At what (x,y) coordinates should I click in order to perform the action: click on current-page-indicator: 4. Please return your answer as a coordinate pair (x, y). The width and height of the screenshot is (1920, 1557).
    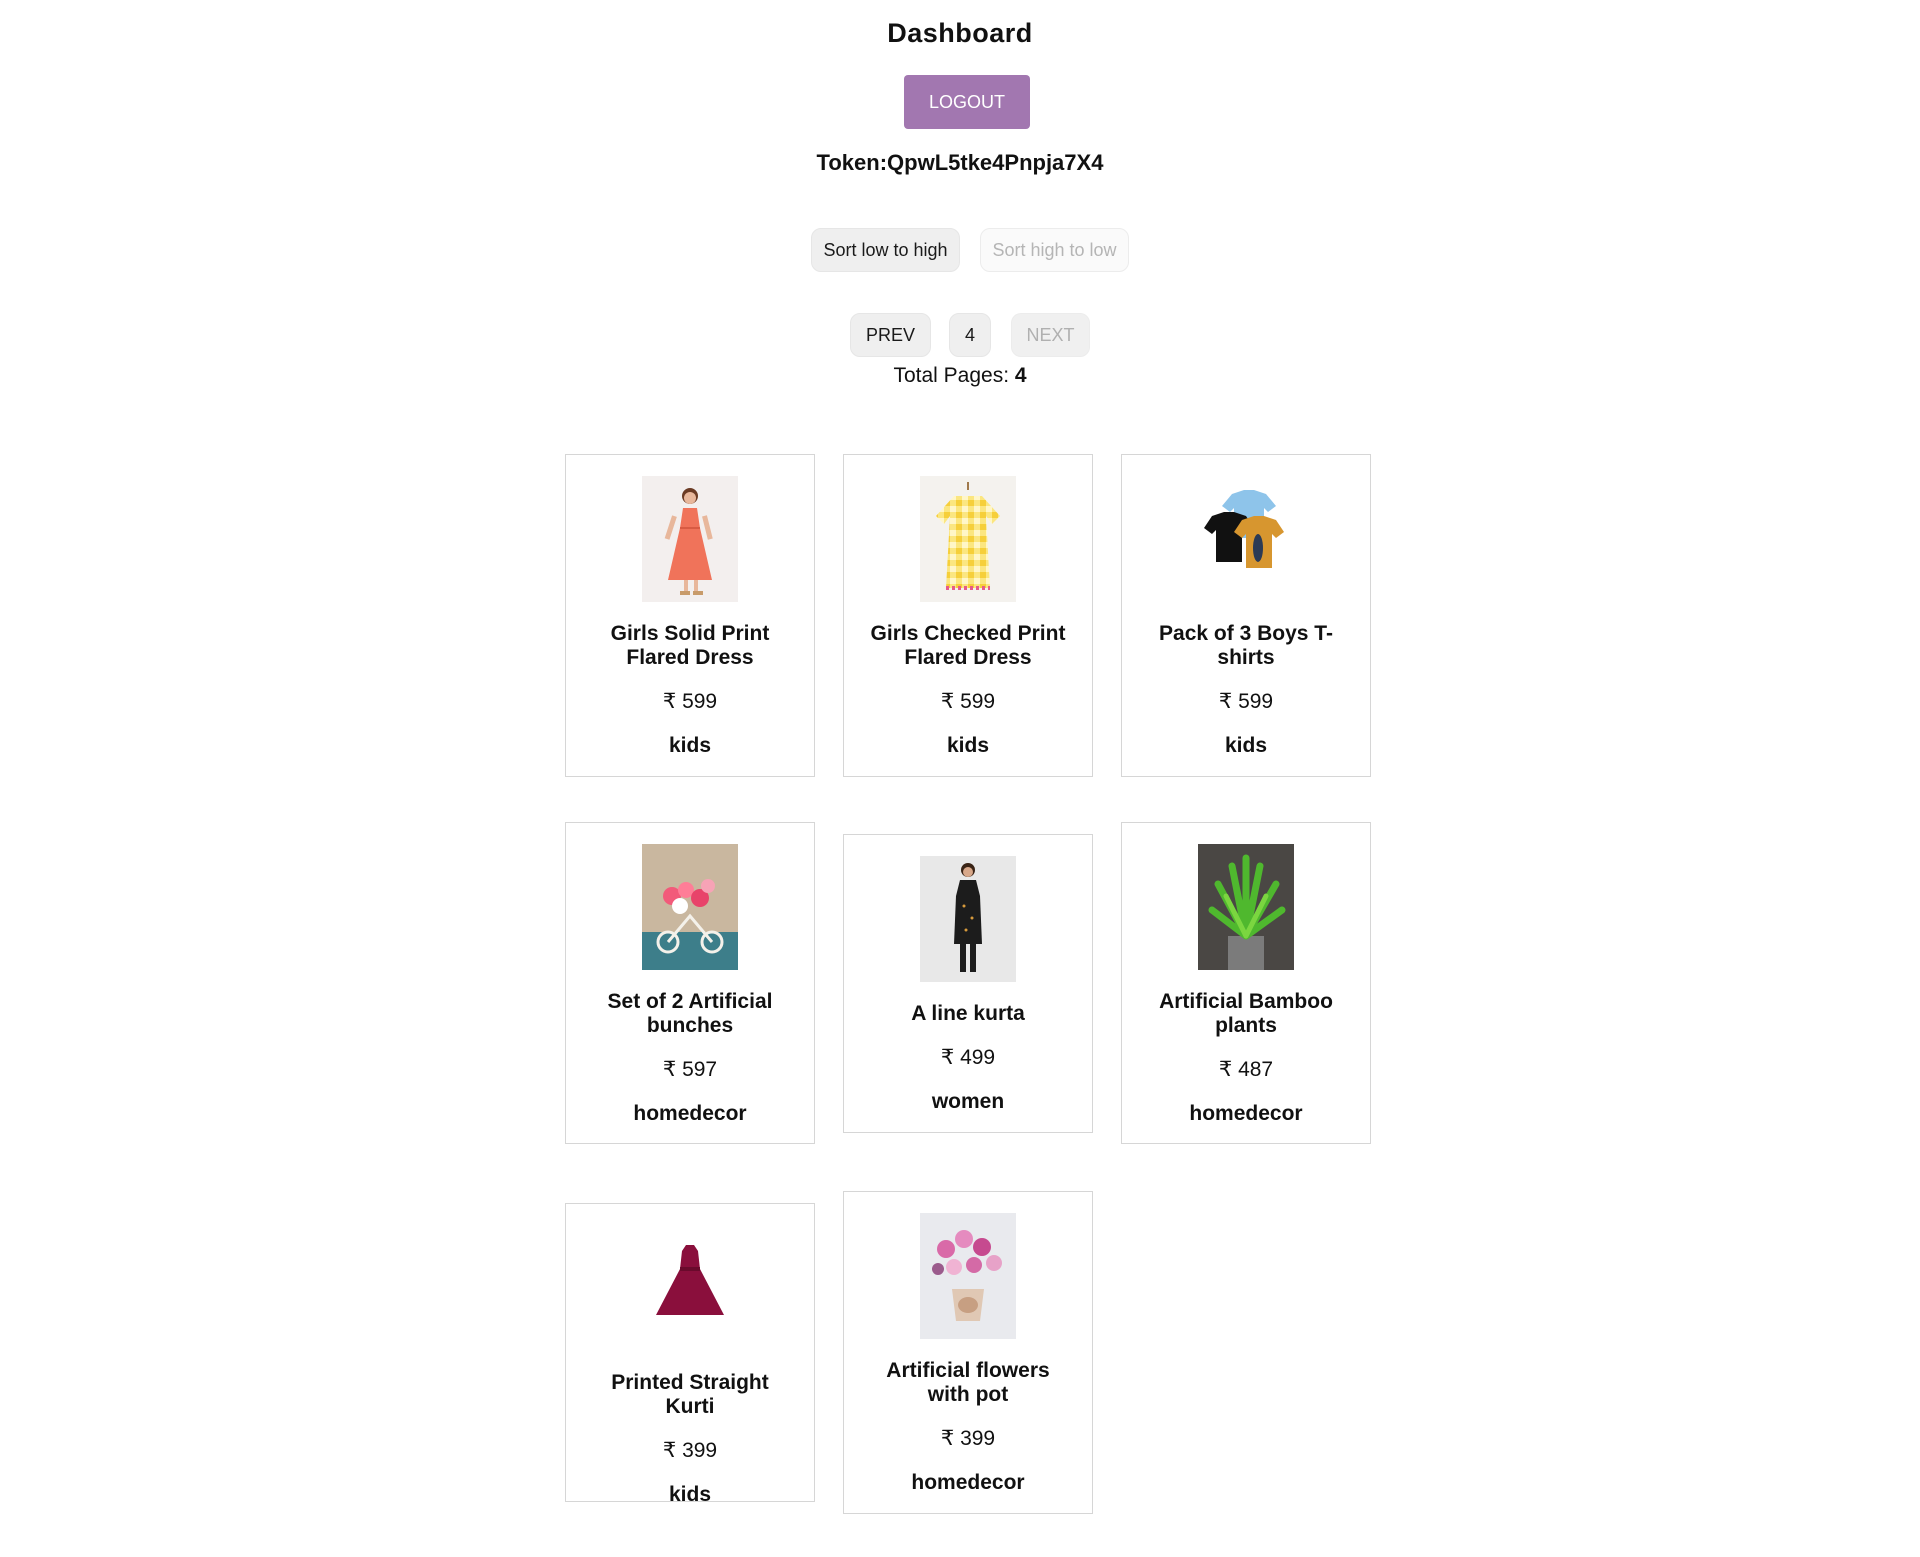
    Looking at the image, I should click on (970, 335).